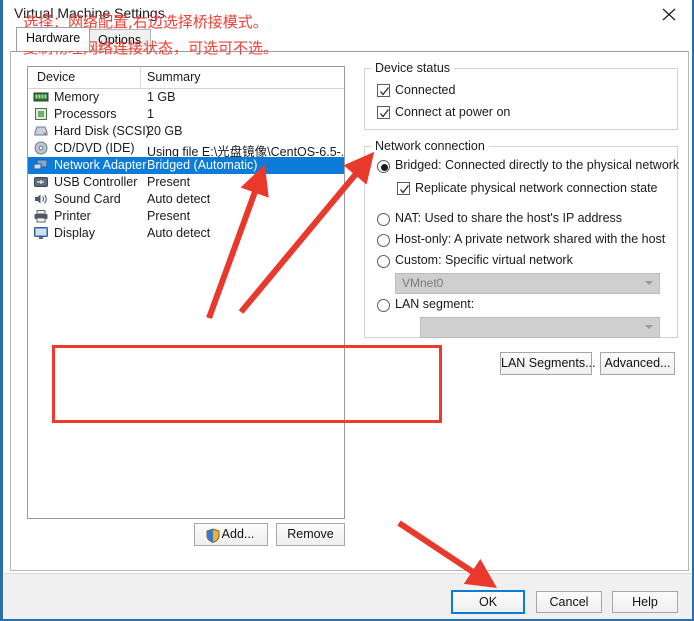 The image size is (694, 621). I want to click on network-adapter-icon, so click(41, 165).